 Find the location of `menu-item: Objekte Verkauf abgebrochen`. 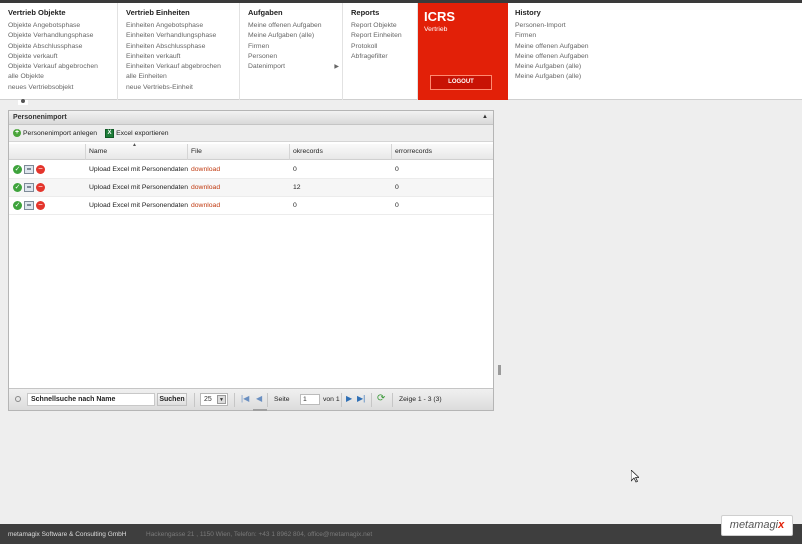

menu-item: Objekte Verkauf abgebrochen is located at coordinates (62, 67).